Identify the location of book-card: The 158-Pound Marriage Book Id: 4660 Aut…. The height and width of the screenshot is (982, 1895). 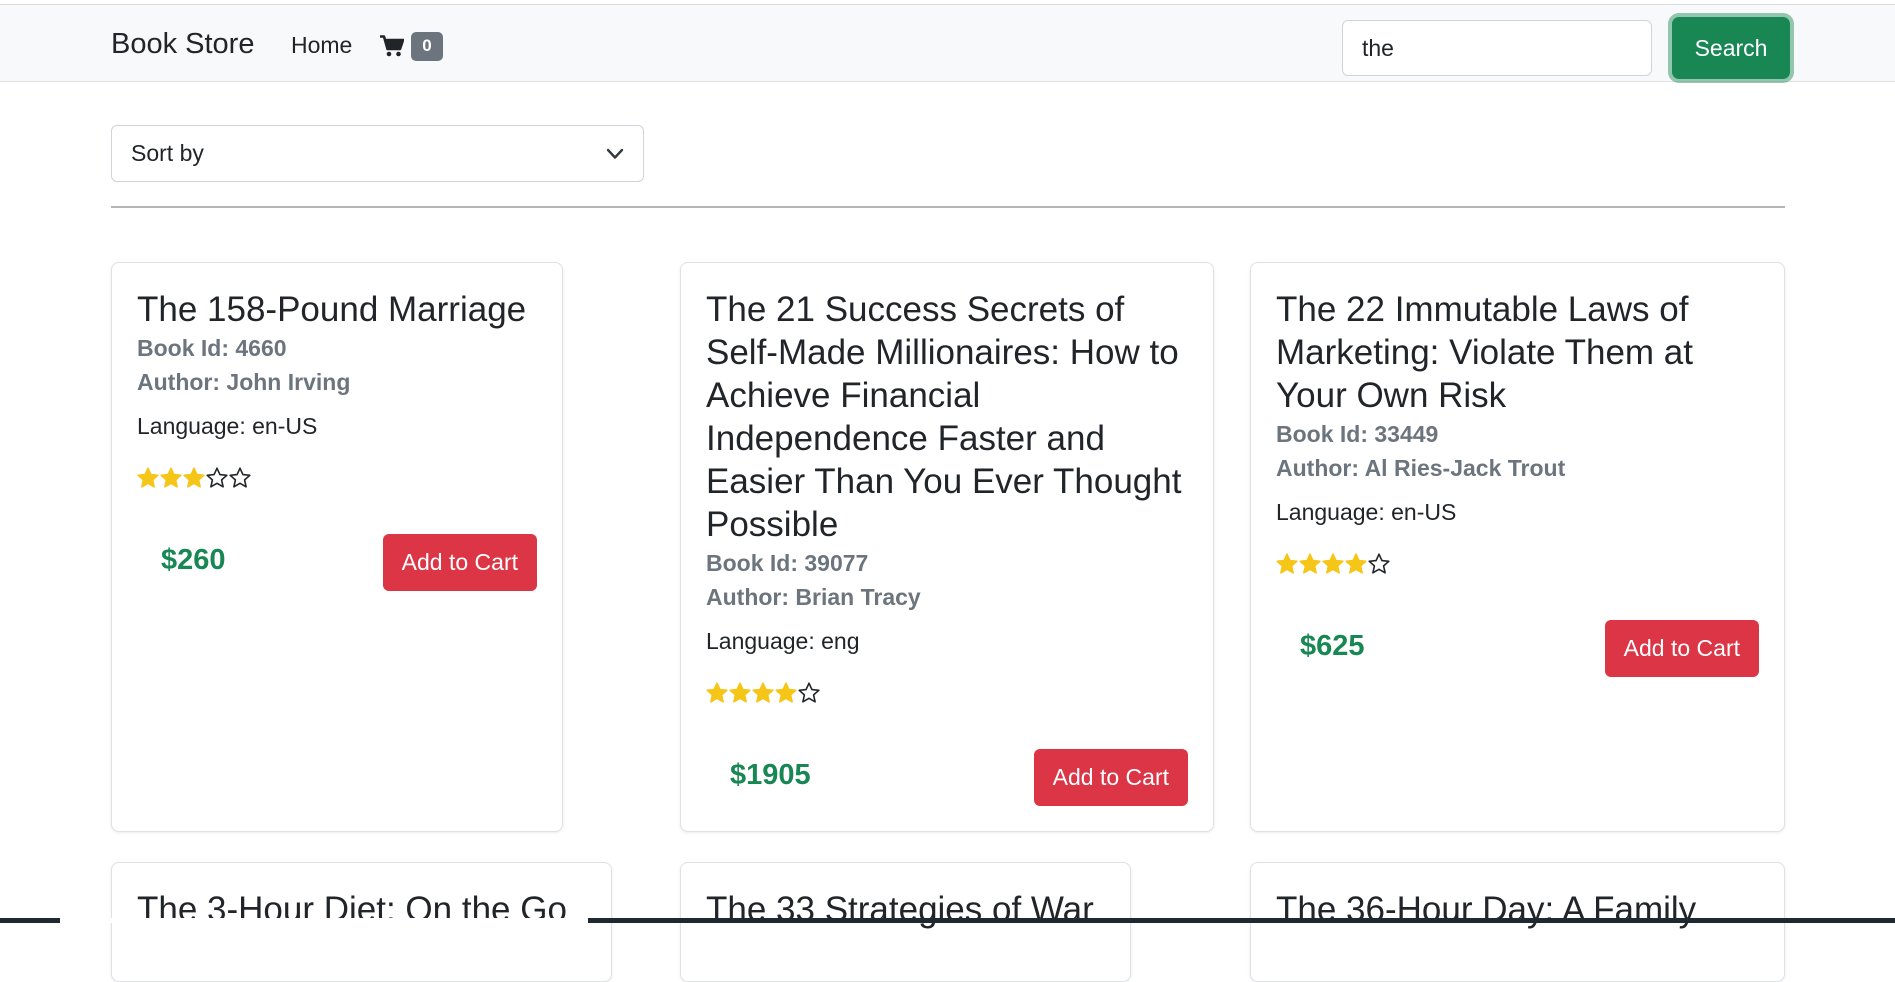
(337, 547).